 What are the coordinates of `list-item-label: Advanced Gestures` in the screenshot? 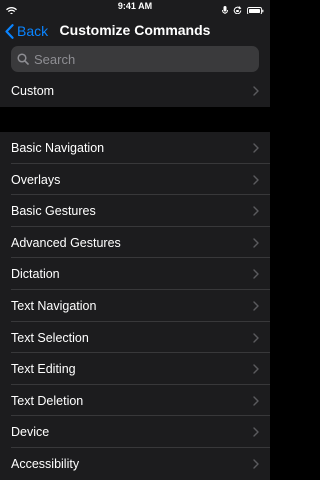 It's located at (66, 242).